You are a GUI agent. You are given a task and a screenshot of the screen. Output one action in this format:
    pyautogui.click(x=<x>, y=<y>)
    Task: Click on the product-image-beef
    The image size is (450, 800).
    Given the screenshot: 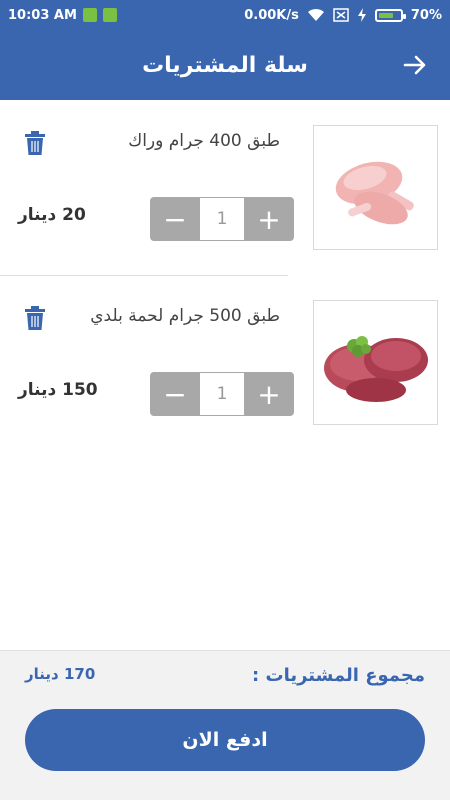 What is the action you would take?
    pyautogui.click(x=375, y=362)
    